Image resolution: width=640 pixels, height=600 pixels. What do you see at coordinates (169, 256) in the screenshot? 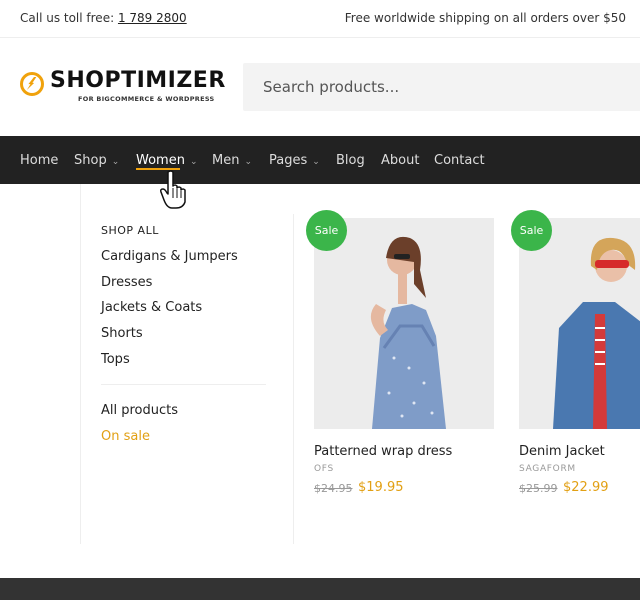
I see `category-link: Cardigans & Jumpers` at bounding box center [169, 256].